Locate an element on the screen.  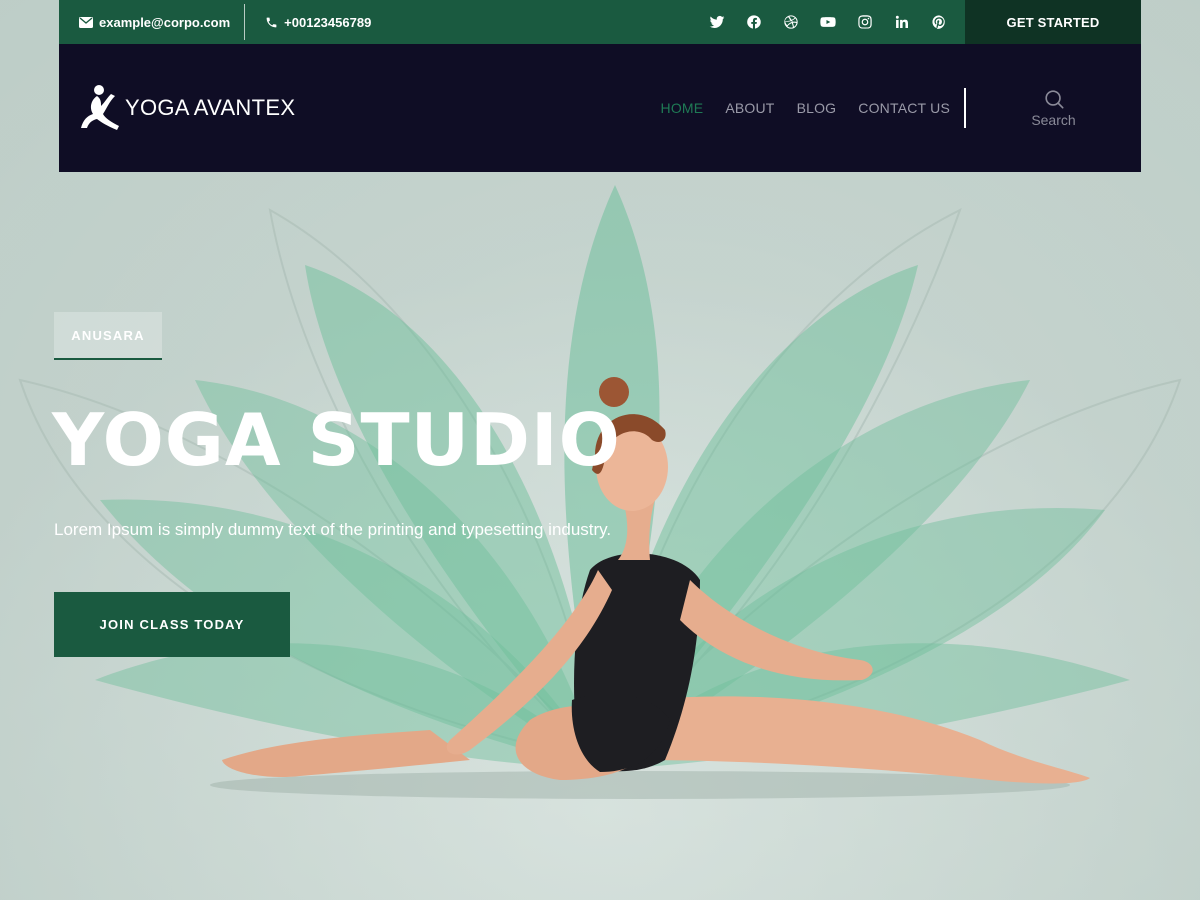
hero-title: YOGA STUDIO is located at coordinates (336, 440).